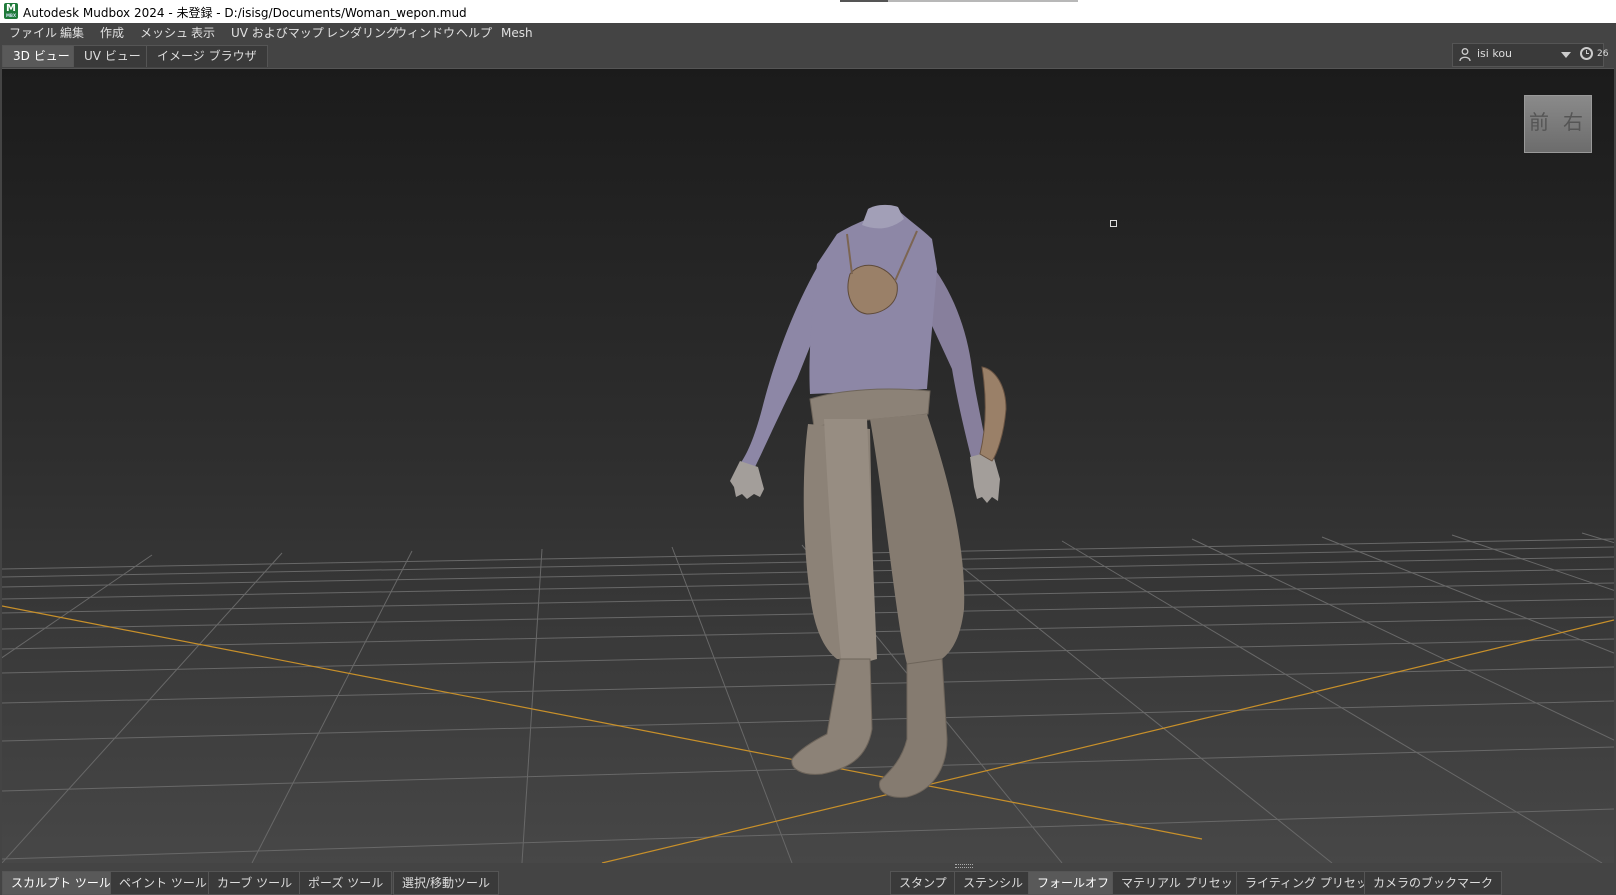 The image size is (1616, 895). I want to click on menu-create: 作成, so click(112, 33).